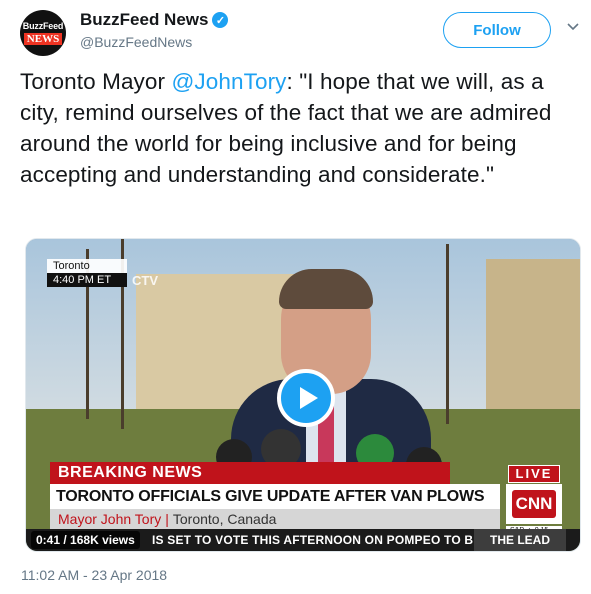  Describe the element at coordinates (220, 20) in the screenshot. I see `verified-badge-icon: ✓` at that location.